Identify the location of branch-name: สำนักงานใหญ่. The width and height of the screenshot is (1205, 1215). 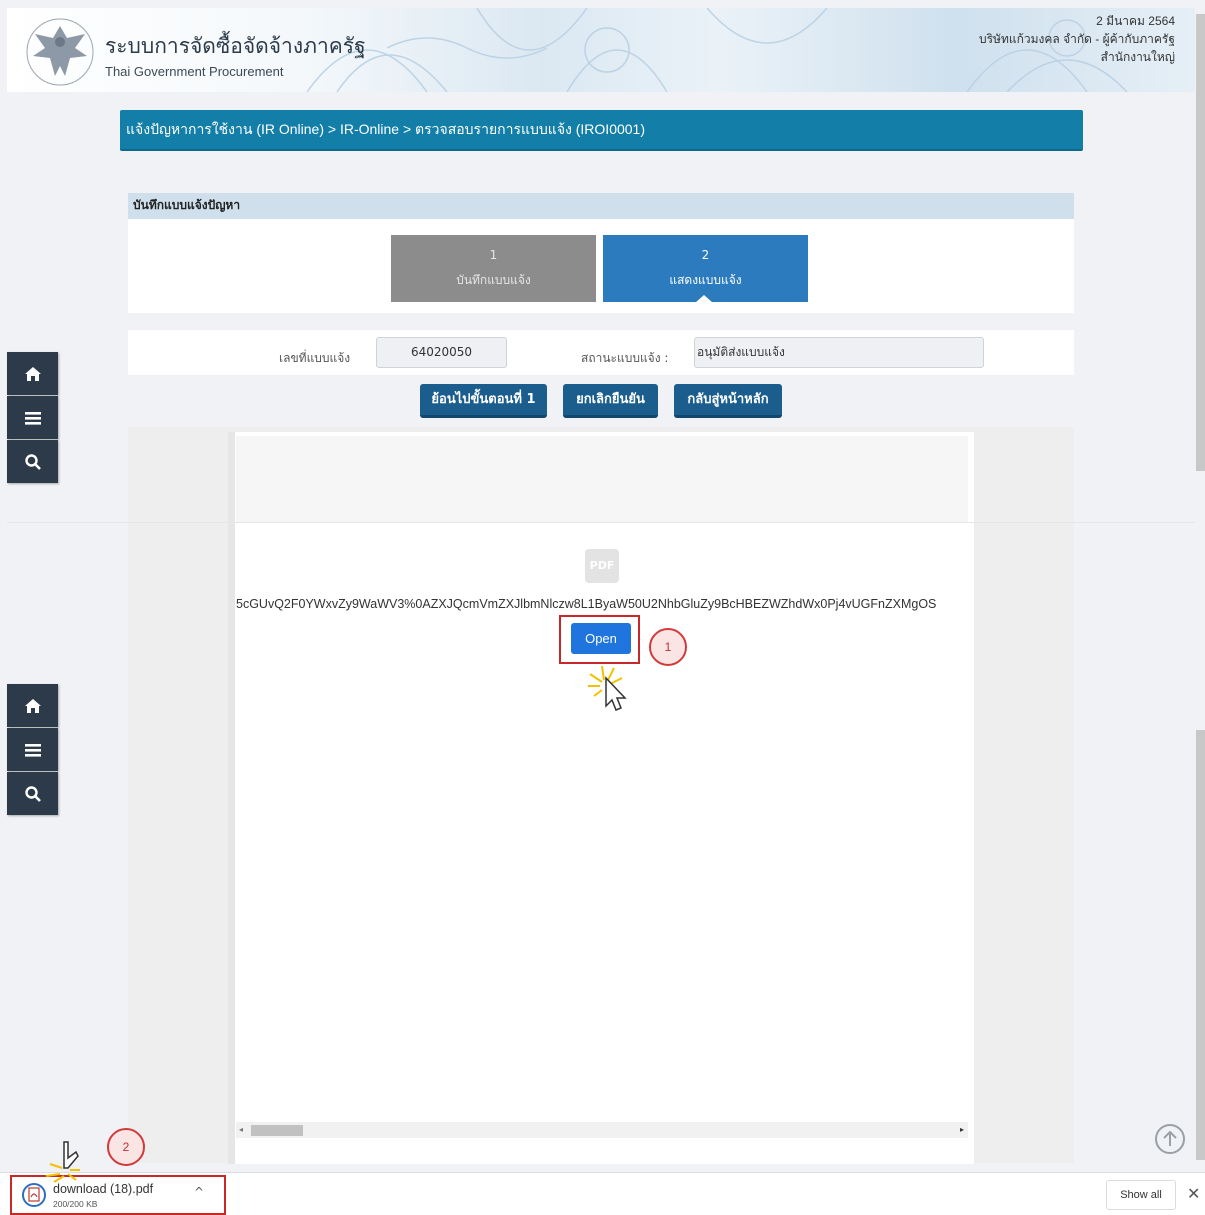
(1137, 57).